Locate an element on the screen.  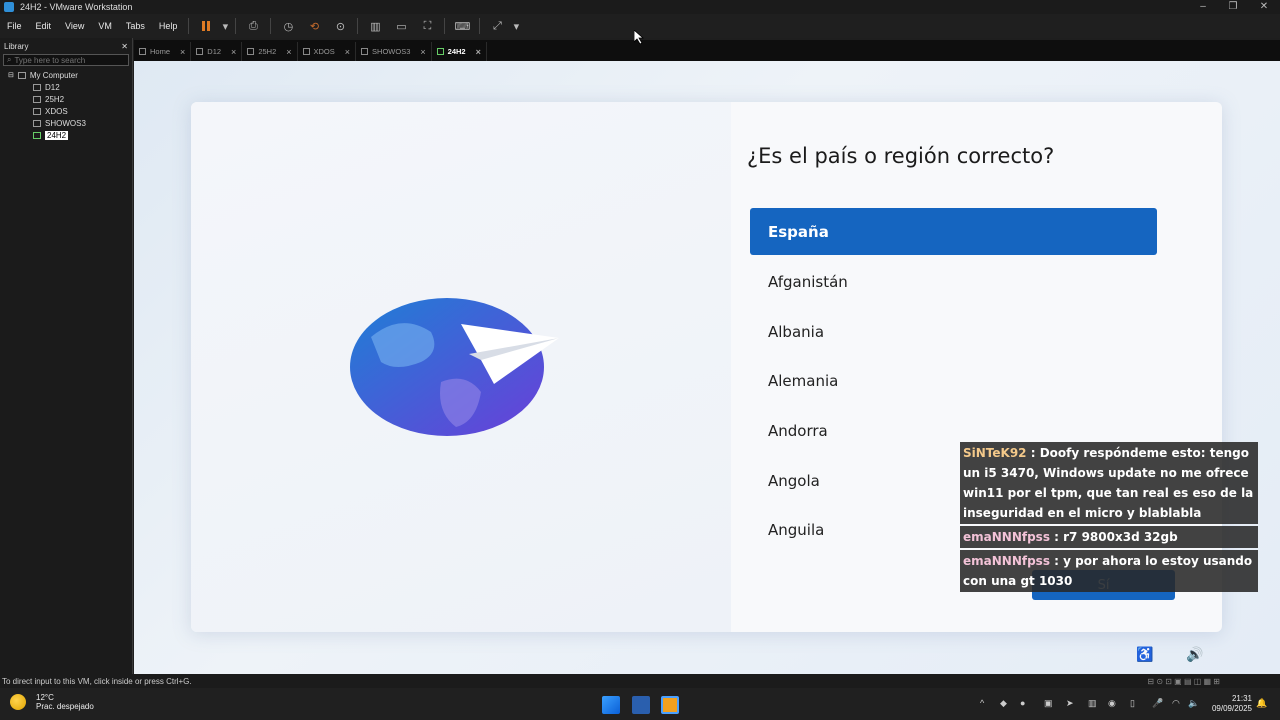
tray-overflow-icon: ^ is located at coordinates (982, 703).